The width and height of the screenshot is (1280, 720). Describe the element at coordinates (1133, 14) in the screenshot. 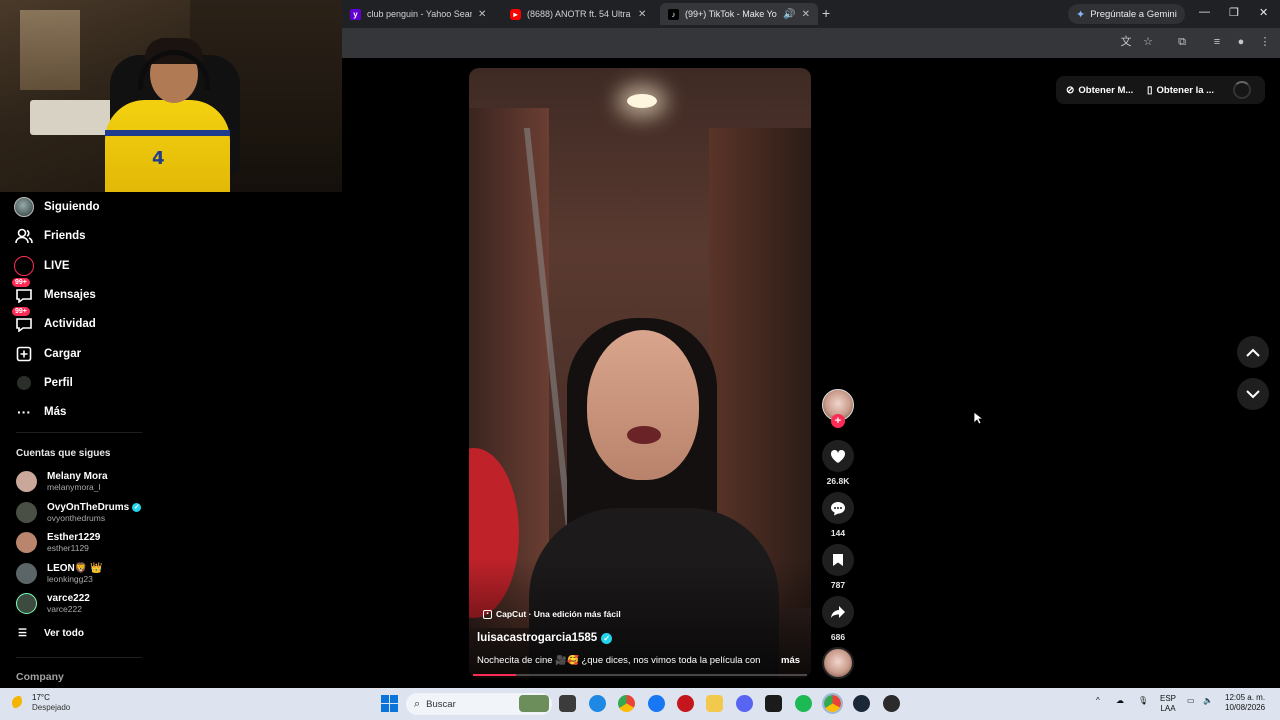

I see `gemini-label: Pregúntale a Gemini` at that location.